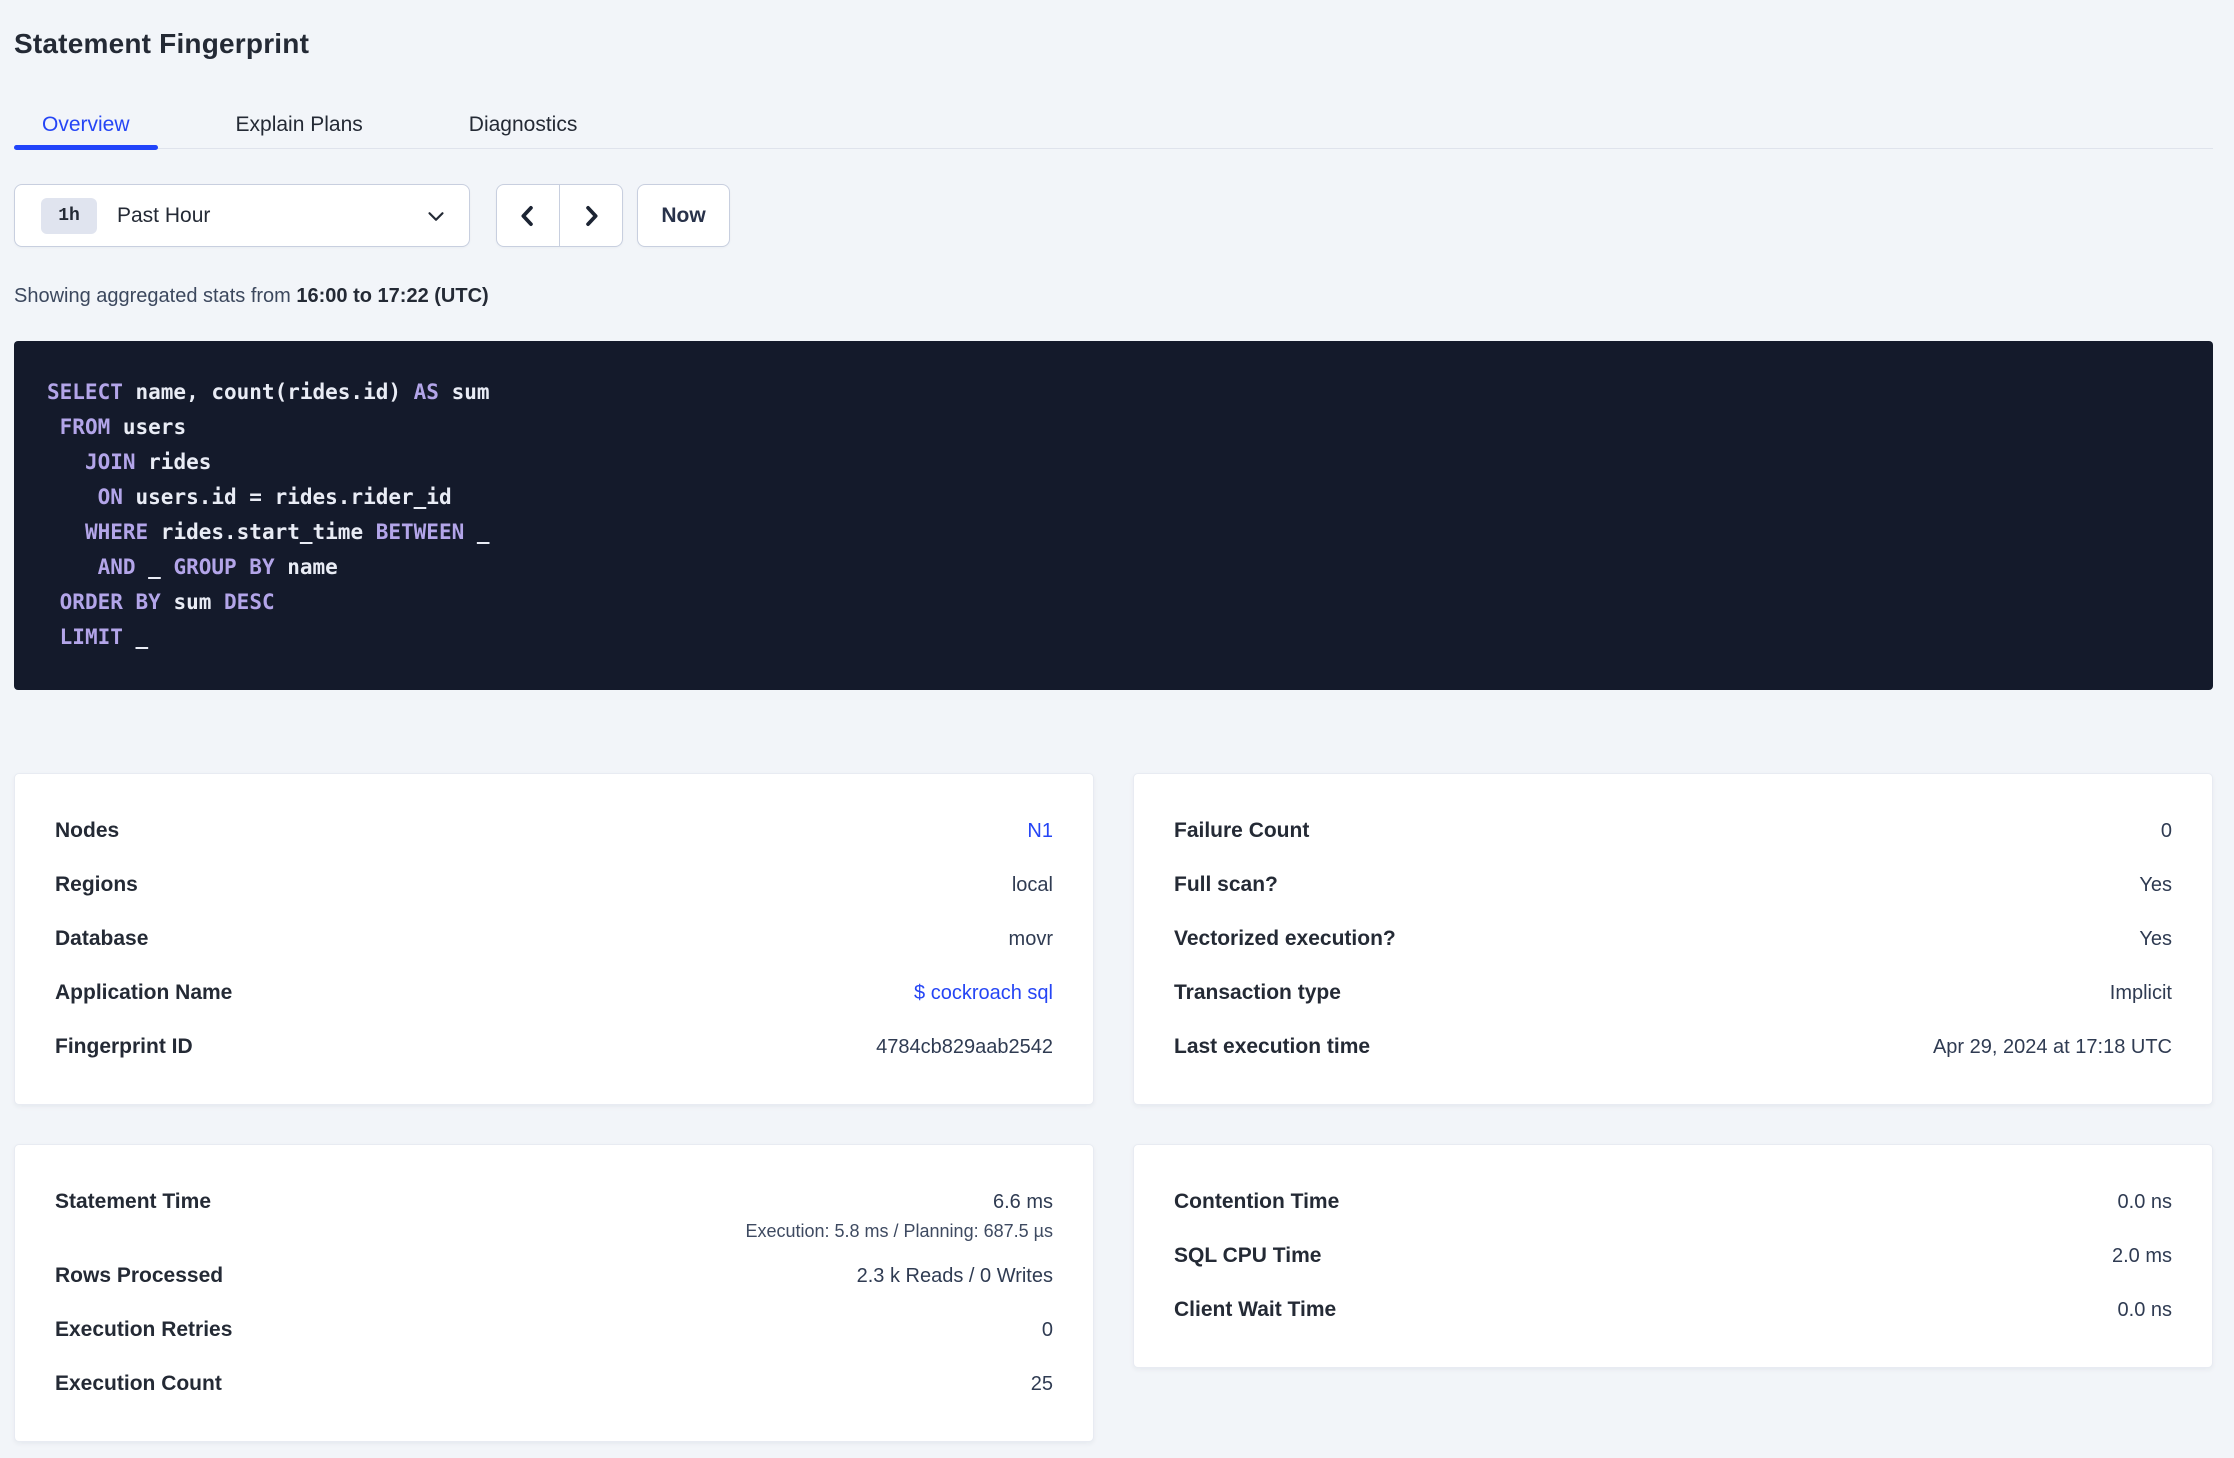 The height and width of the screenshot is (1458, 2234). Describe the element at coordinates (1673, 993) in the screenshot. I see `stat-row: Transaction type Implicit` at that location.